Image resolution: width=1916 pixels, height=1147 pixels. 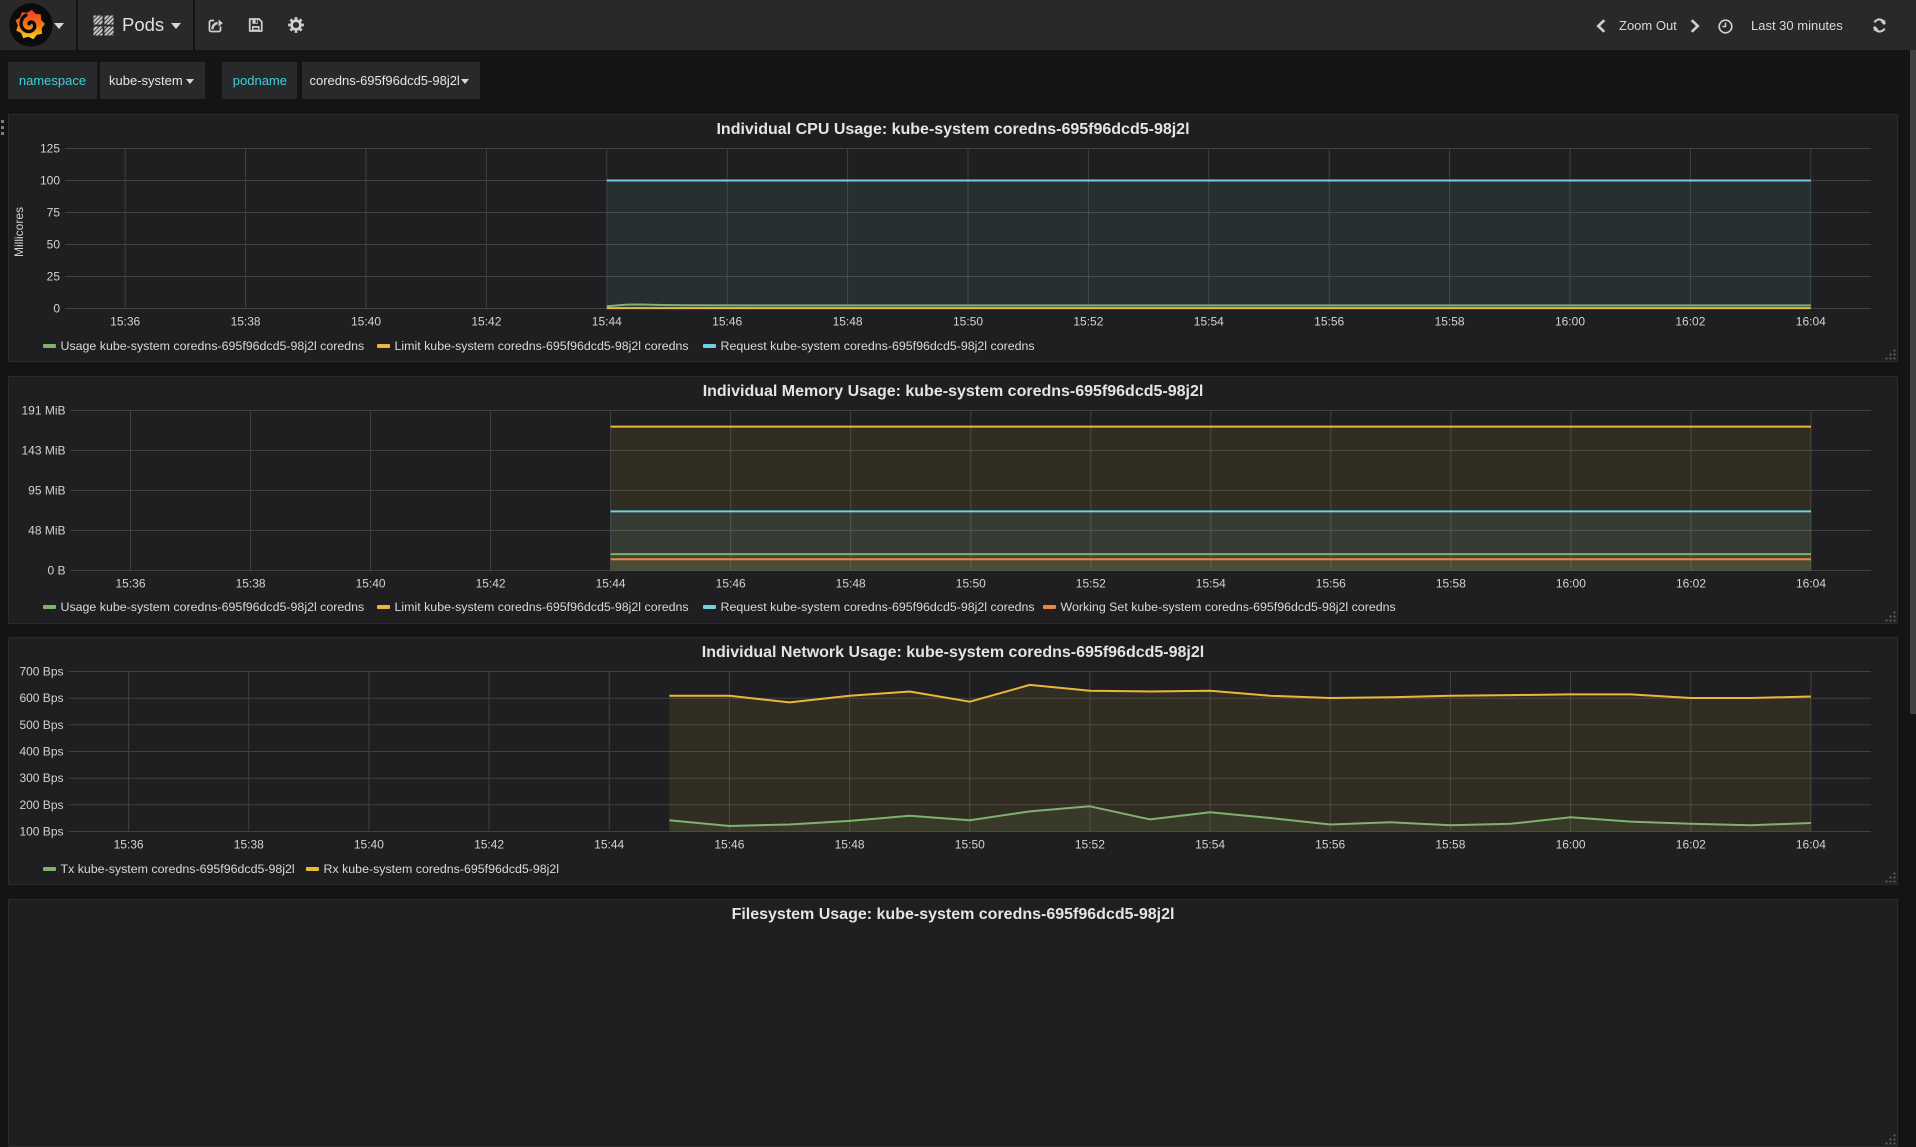 I want to click on svg-text: 0 B, so click(x=56, y=570).